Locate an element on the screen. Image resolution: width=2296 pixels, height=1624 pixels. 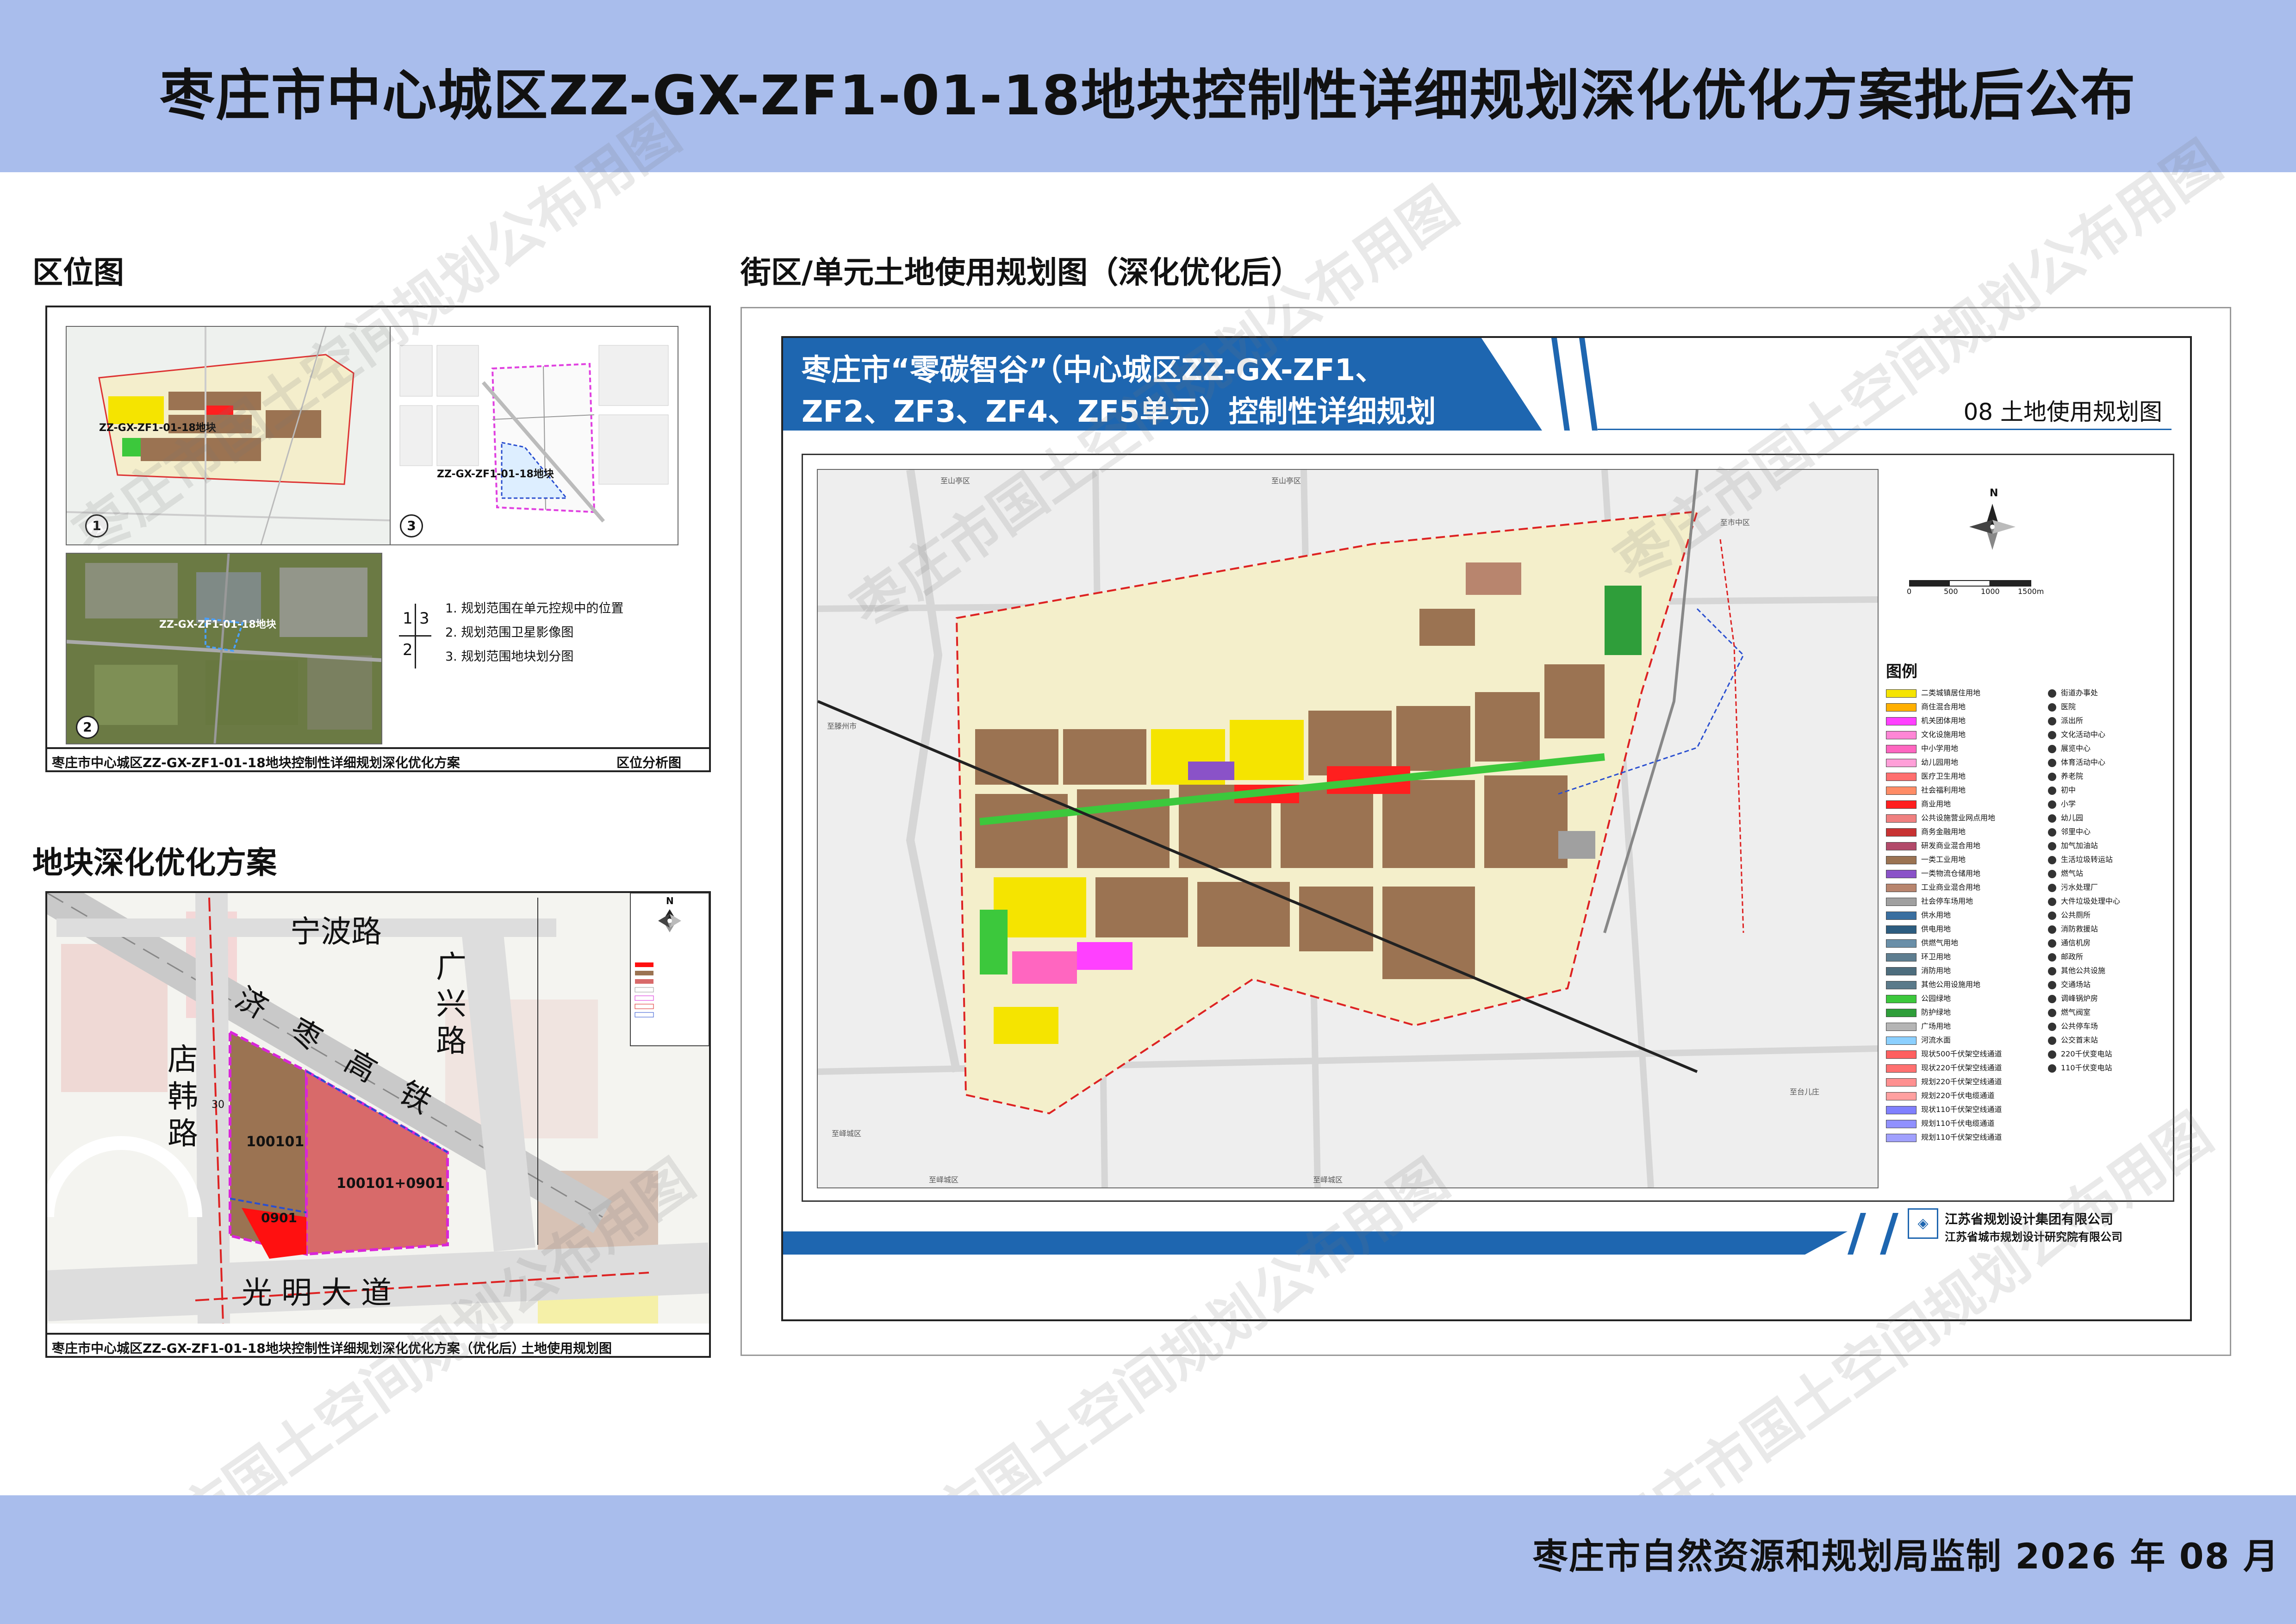
legend-label: 规划110千伏架空线通道 is located at coordinates (1962, 1137).